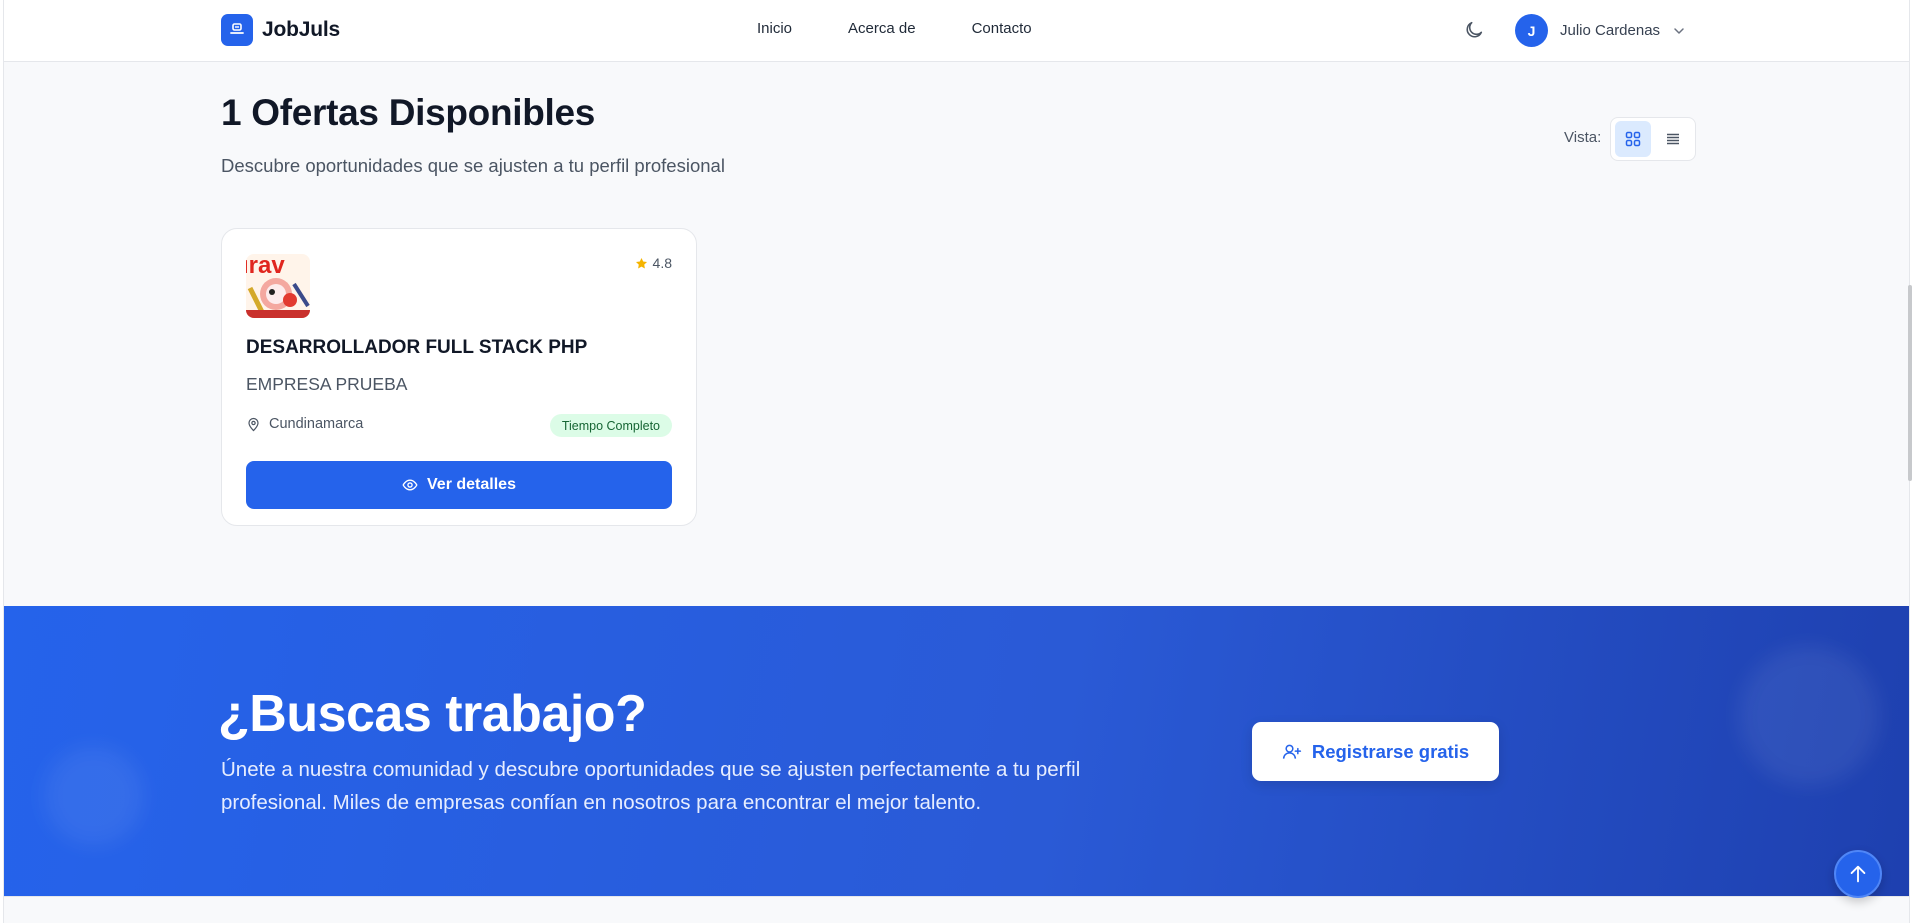  What do you see at coordinates (253, 424) in the screenshot?
I see `location-pin-icon` at bounding box center [253, 424].